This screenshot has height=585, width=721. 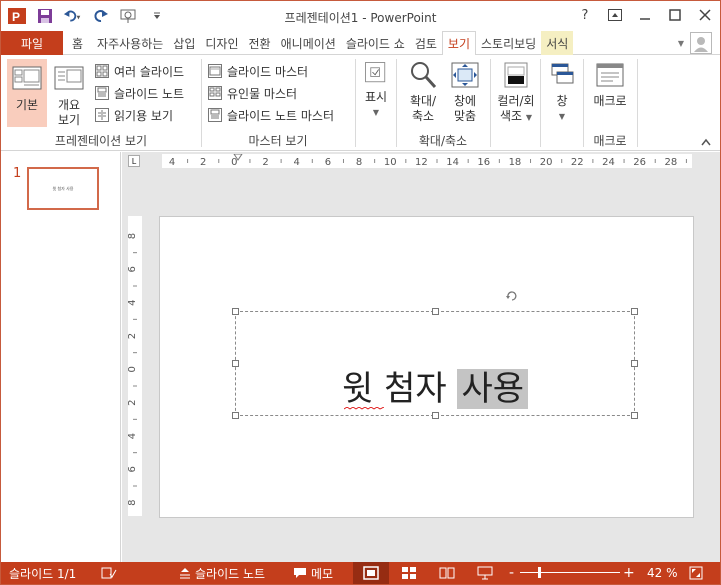 I want to click on comments-toggle: 메모, so click(x=313, y=573).